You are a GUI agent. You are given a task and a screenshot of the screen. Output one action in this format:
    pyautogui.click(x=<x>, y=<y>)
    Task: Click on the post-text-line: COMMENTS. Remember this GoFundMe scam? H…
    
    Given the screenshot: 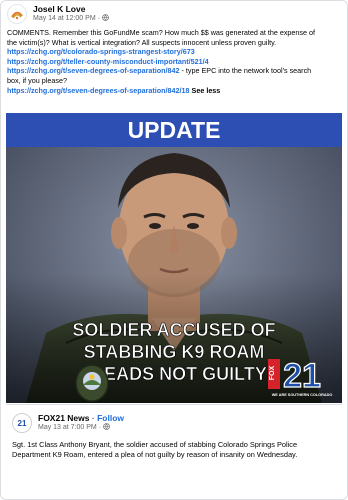 What is the action you would take?
    pyautogui.click(x=161, y=32)
    